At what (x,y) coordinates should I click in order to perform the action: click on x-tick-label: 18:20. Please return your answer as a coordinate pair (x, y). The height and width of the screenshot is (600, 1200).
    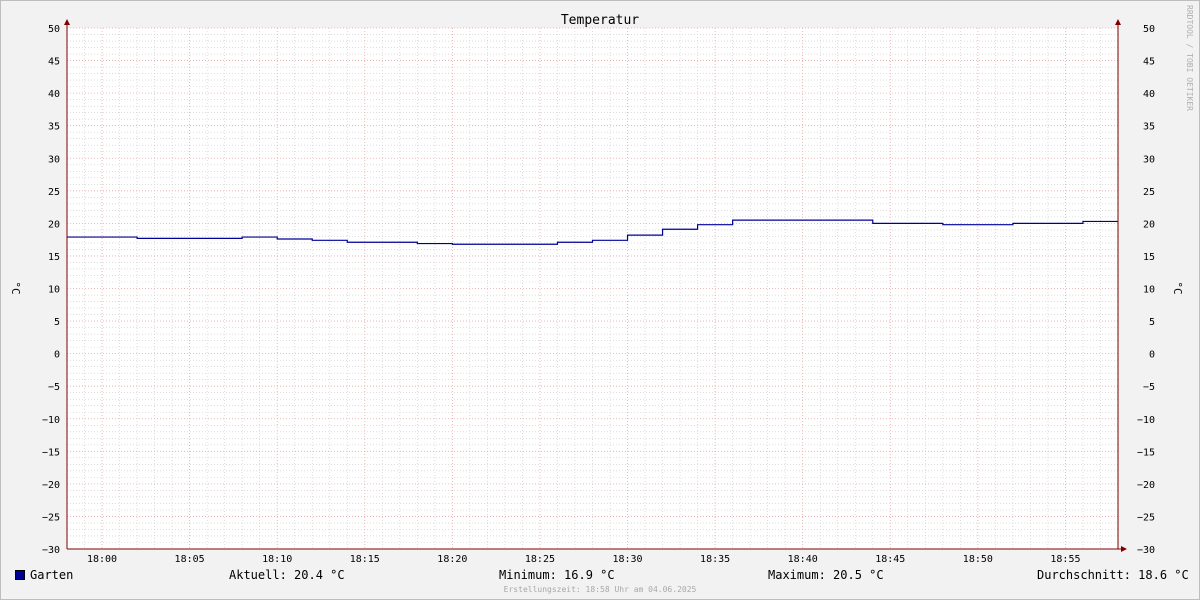
    Looking at the image, I should click on (452, 559).